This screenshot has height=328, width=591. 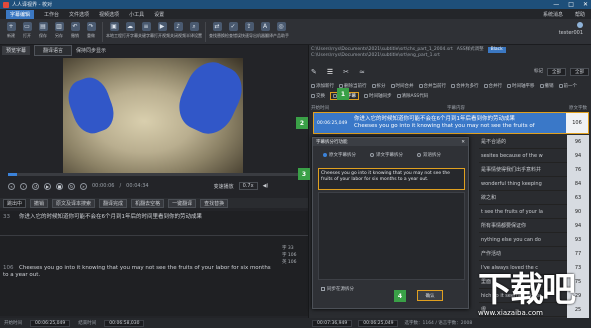 I want to click on minimize-icon: —, so click(x=556, y=4).